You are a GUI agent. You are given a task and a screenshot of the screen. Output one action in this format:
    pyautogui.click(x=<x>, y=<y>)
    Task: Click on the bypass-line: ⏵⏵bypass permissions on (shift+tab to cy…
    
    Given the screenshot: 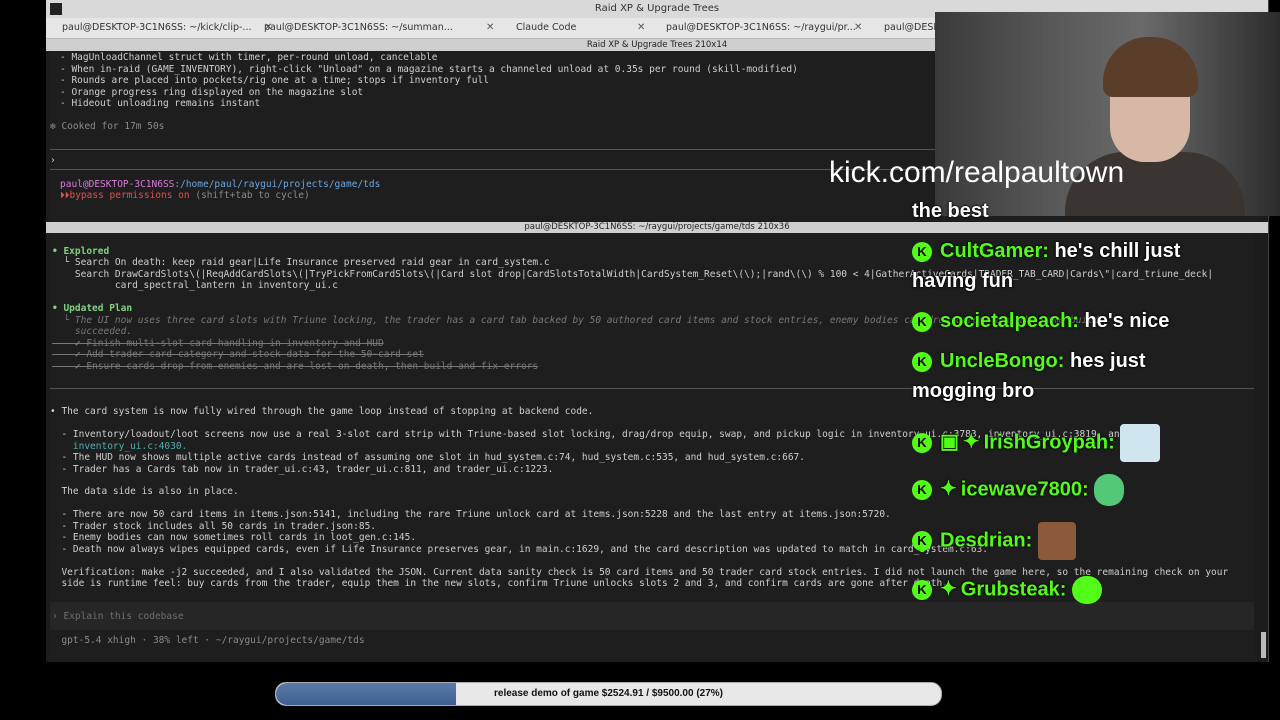 What is the action you would take?
    pyautogui.click(x=185, y=196)
    